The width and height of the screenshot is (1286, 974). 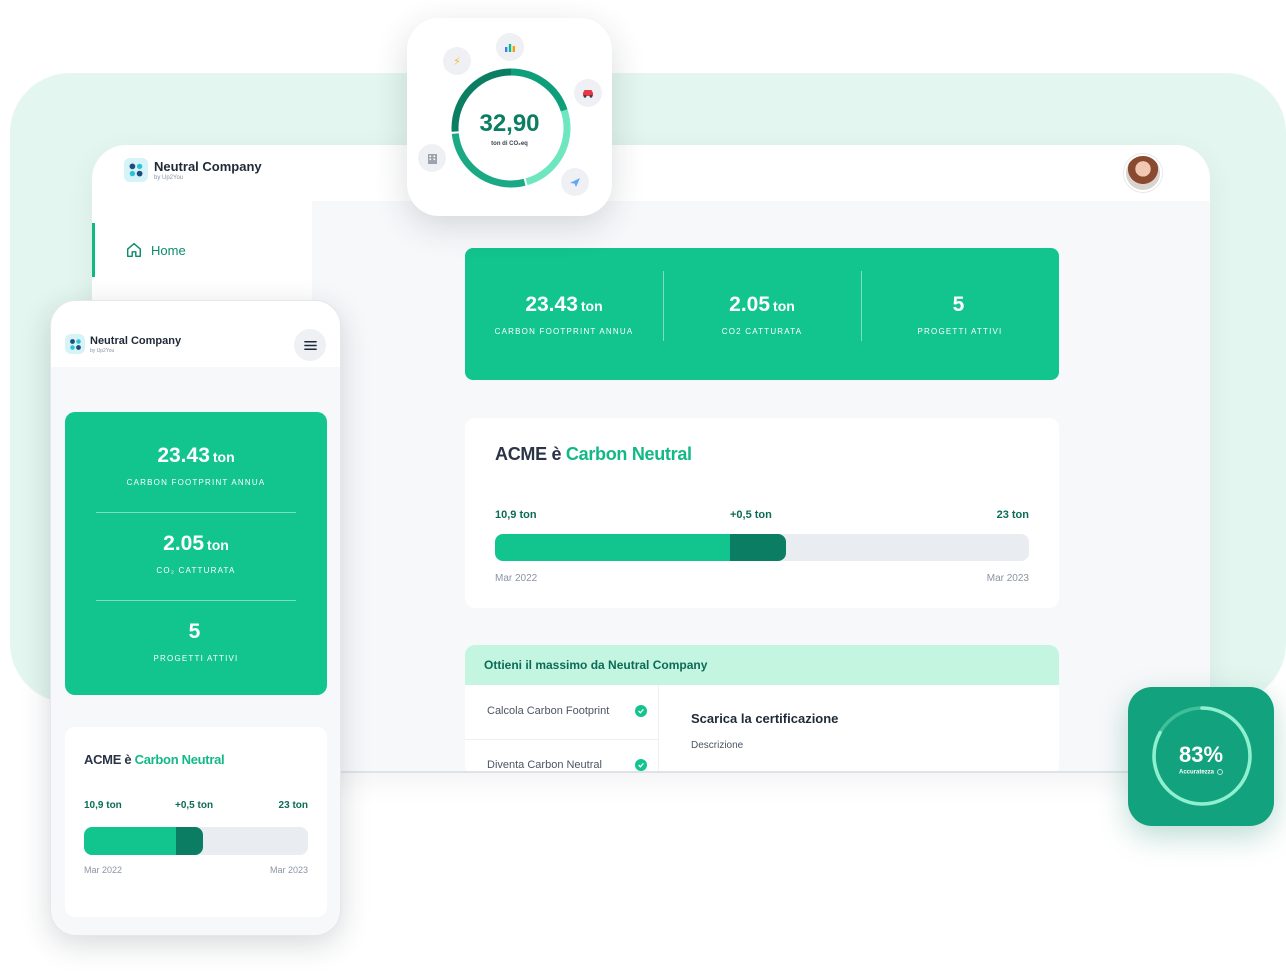 I want to click on detail-title: Scarica la certificazione, so click(x=765, y=718).